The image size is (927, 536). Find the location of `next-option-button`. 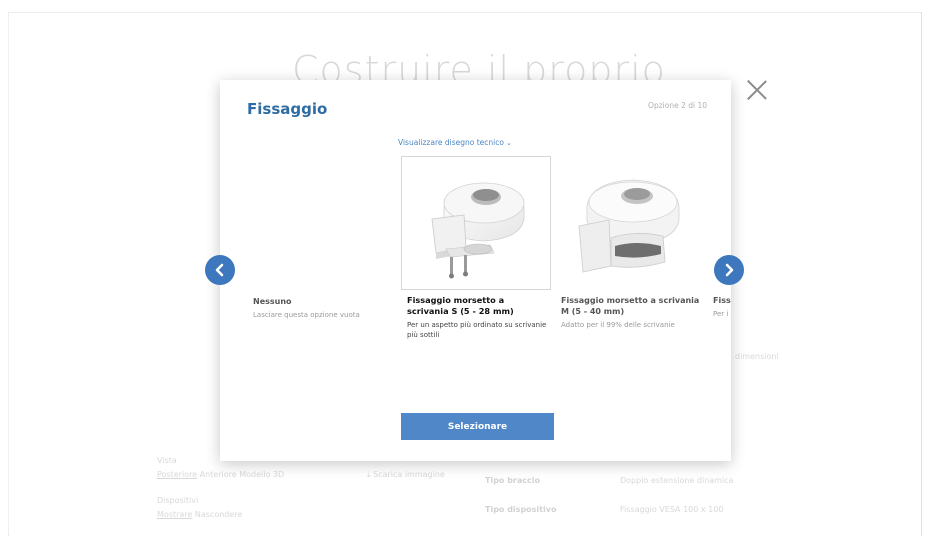

next-option-button is located at coordinates (729, 270).